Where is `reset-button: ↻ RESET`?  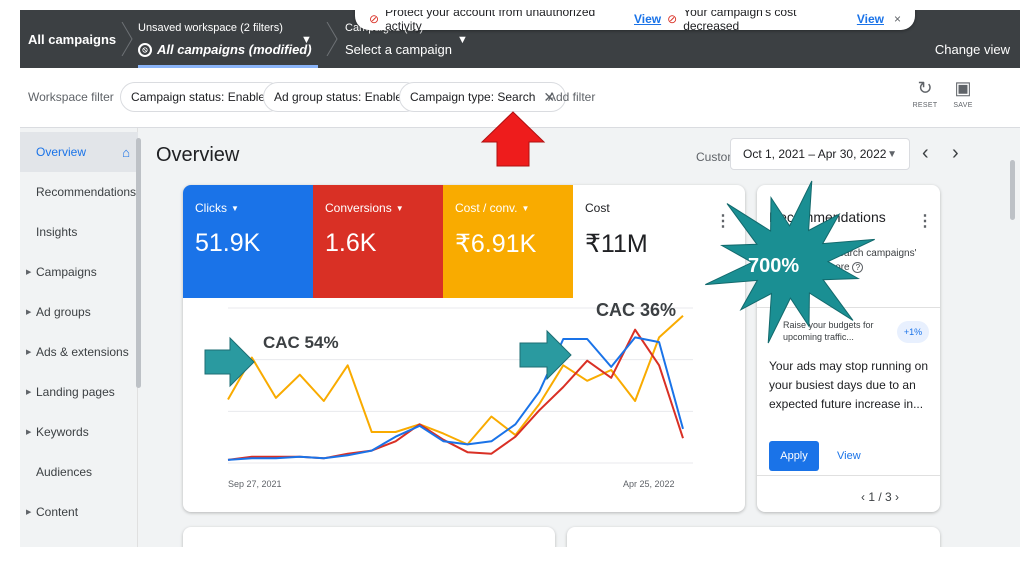 reset-button: ↻ RESET is located at coordinates (925, 93).